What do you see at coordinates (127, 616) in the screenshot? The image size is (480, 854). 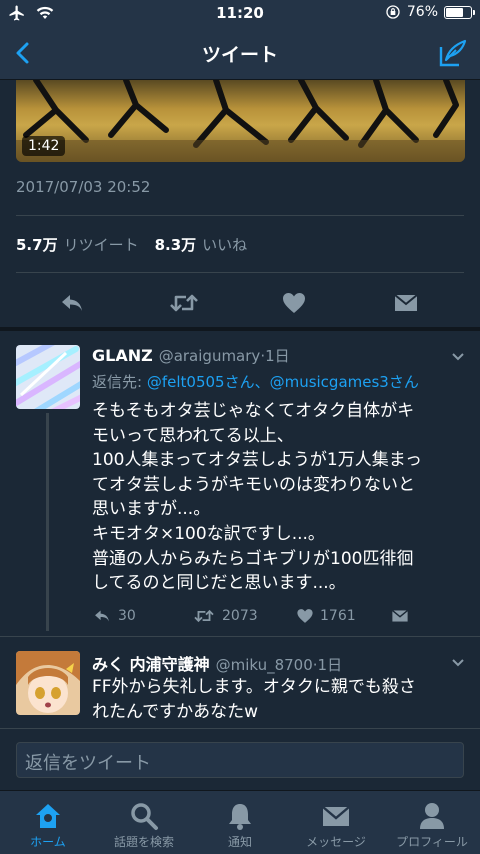 I see `reply-count: 30` at bounding box center [127, 616].